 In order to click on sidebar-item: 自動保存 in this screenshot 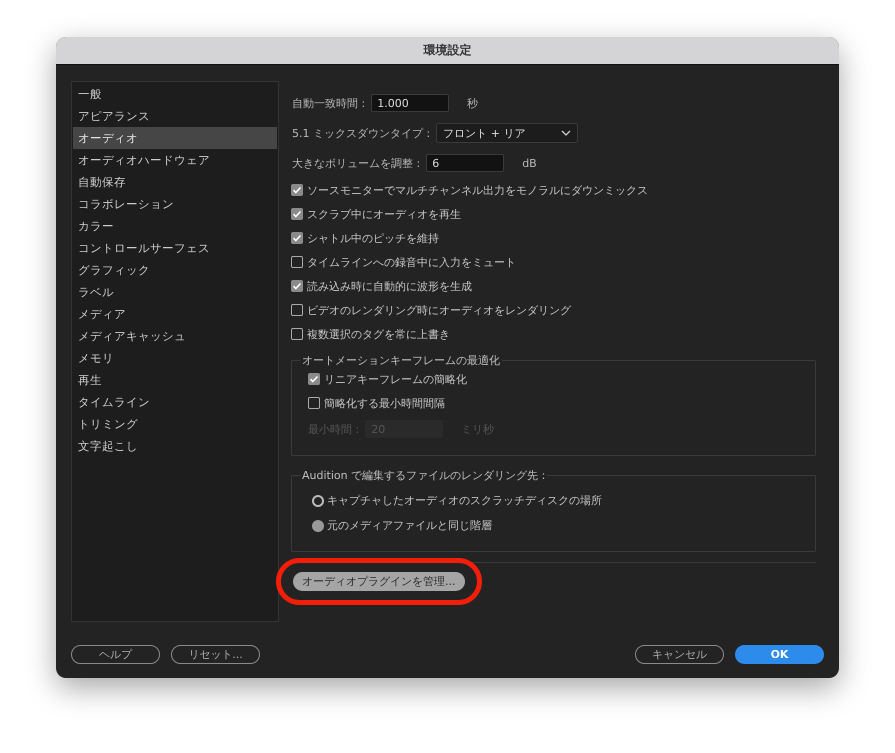, I will do `click(175, 182)`.